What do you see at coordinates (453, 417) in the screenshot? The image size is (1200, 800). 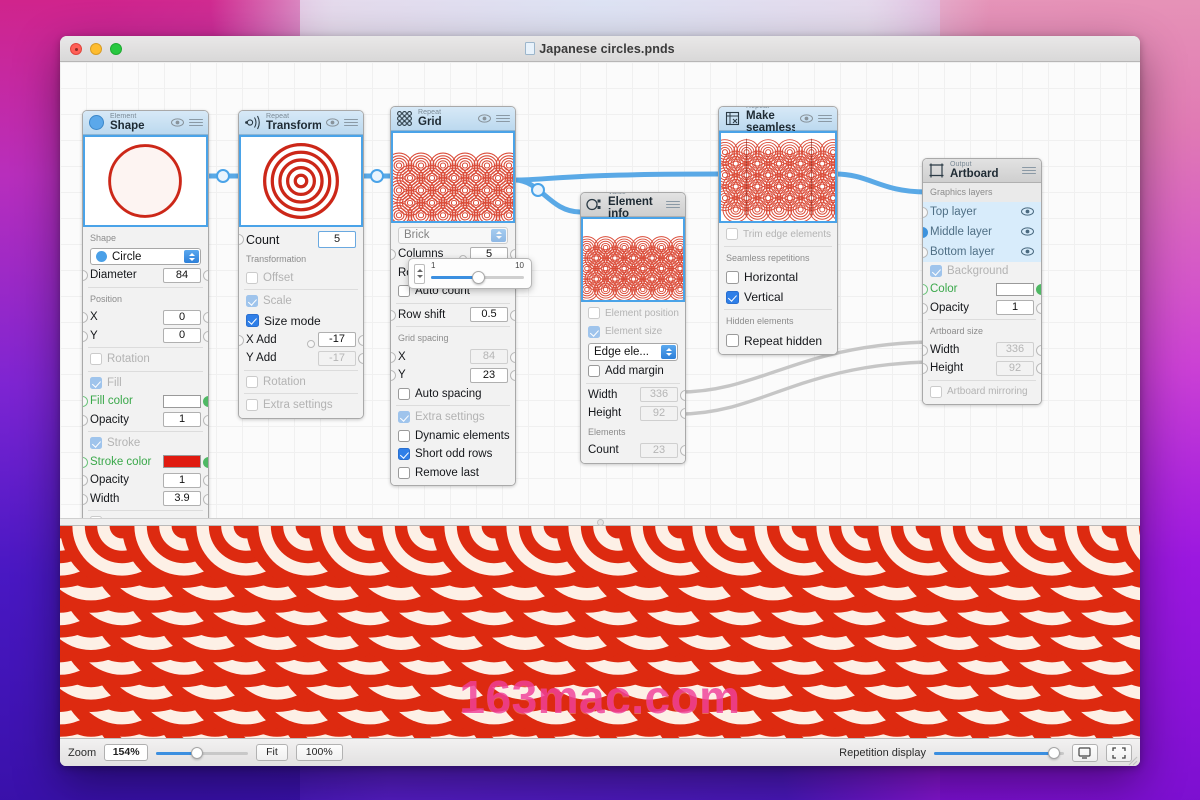 I see `row-grid-extra: Extra settings` at bounding box center [453, 417].